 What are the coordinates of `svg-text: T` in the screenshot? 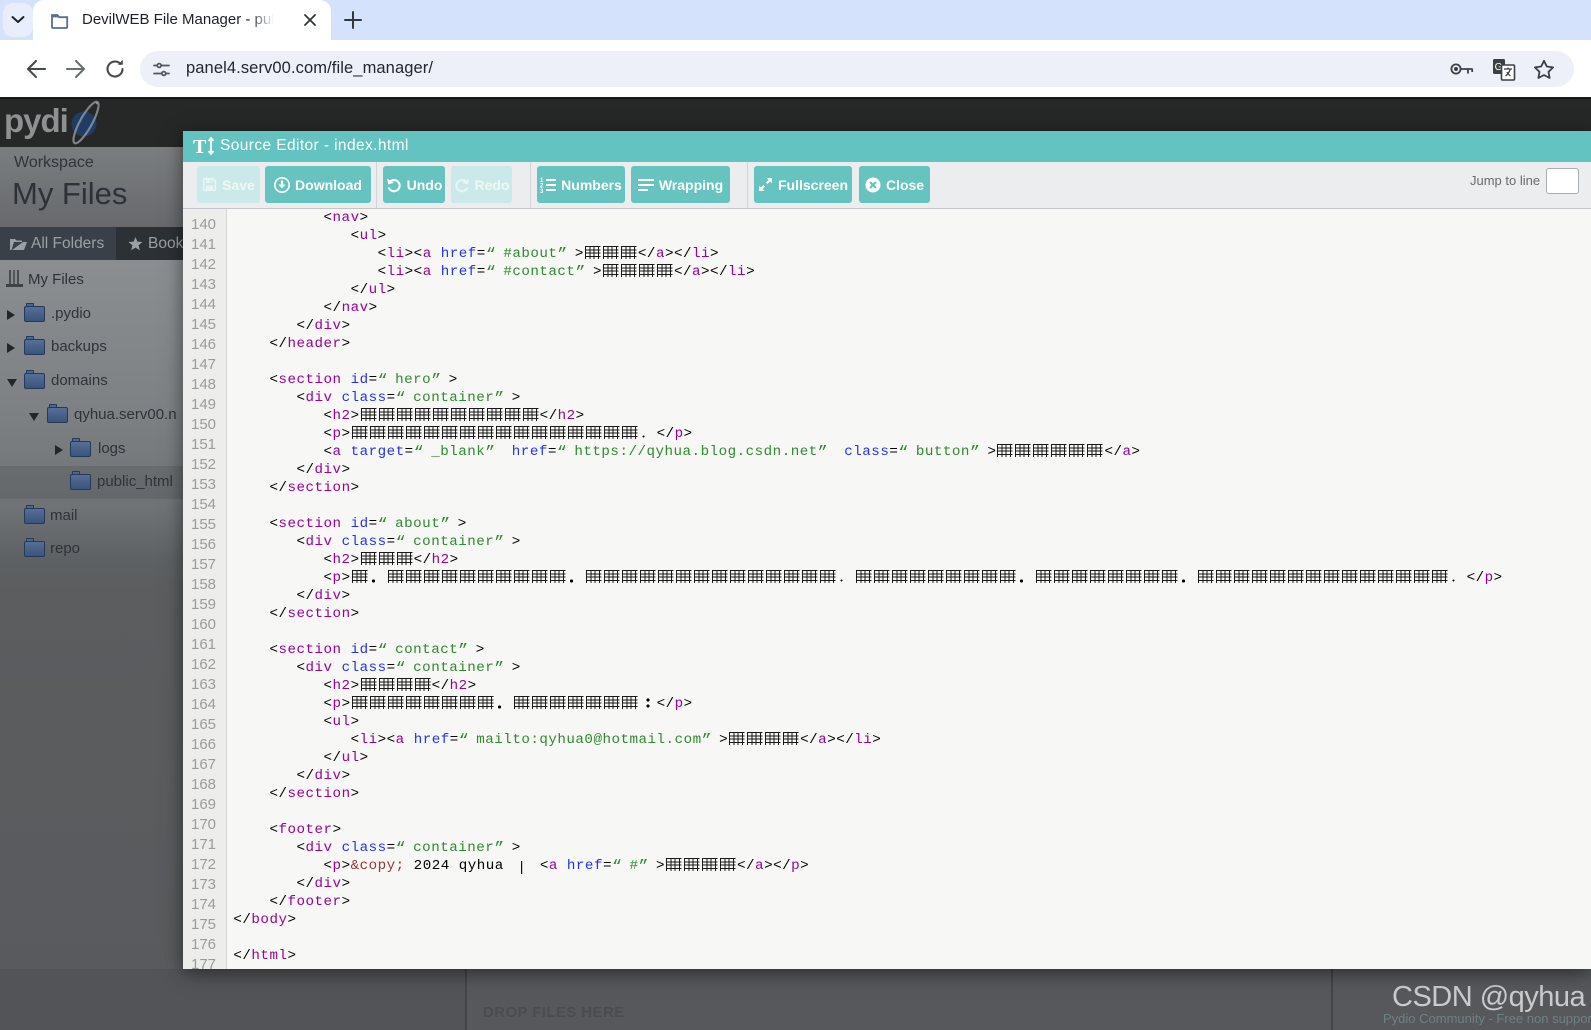 It's located at (200, 146).